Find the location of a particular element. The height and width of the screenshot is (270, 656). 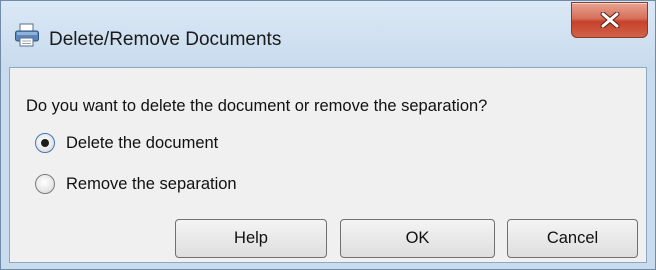

option-remove-separation: Remove the separation is located at coordinates (136, 184).